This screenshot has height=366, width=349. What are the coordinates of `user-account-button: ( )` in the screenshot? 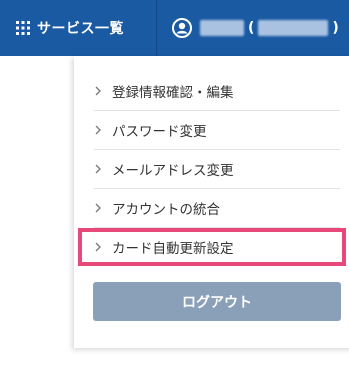 It's located at (257, 28).